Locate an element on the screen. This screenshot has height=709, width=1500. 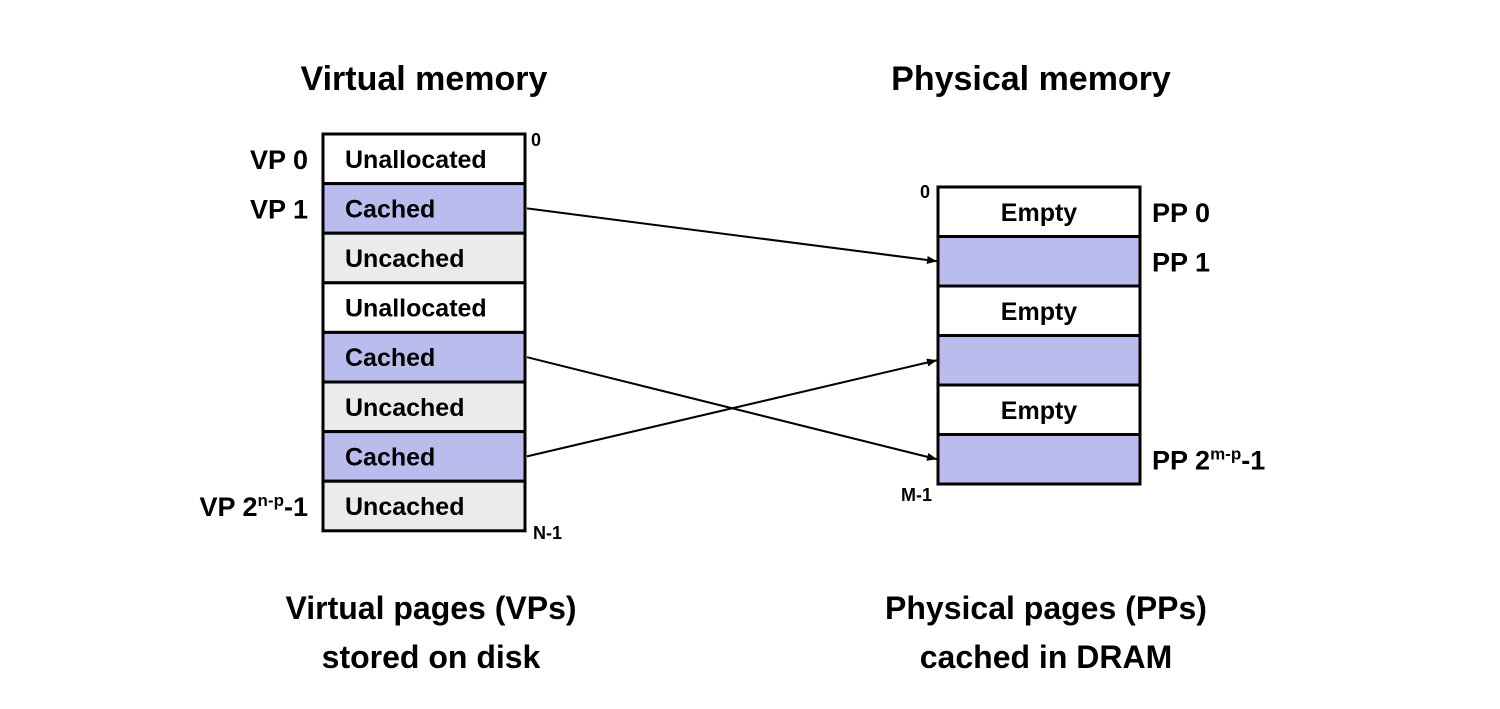
page-label-exponent: m-p is located at coordinates (1225, 453).